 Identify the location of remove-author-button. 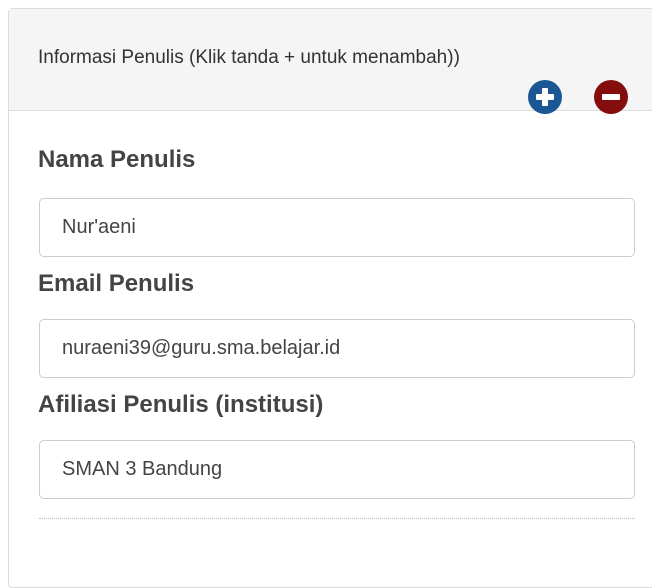
(611, 97).